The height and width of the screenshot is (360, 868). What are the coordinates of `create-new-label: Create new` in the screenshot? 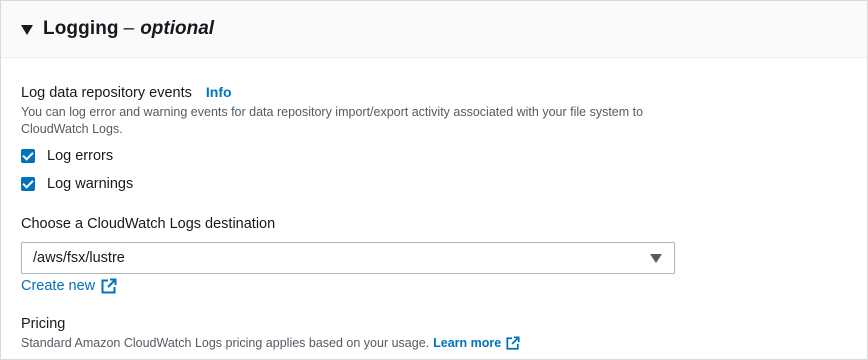 It's located at (58, 286).